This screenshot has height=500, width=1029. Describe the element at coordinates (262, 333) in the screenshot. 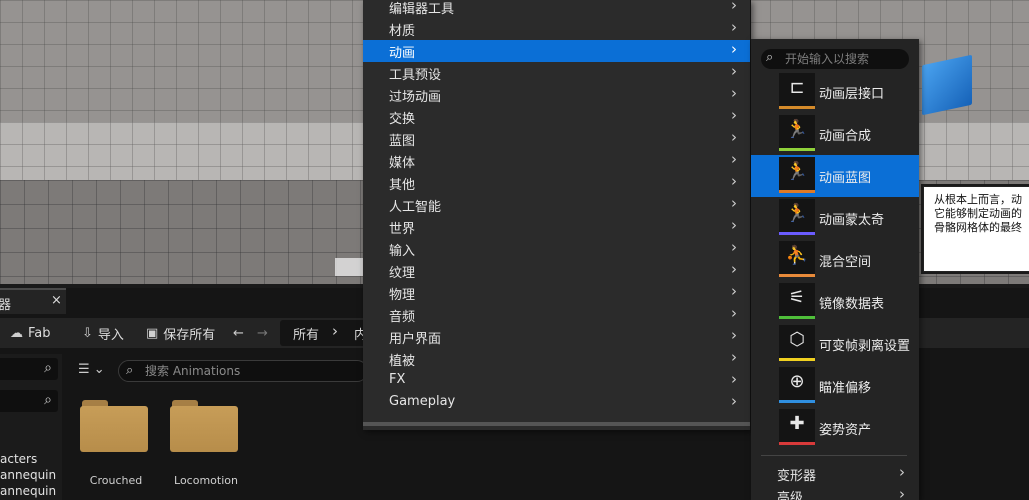

I see `forward-button: →` at that location.